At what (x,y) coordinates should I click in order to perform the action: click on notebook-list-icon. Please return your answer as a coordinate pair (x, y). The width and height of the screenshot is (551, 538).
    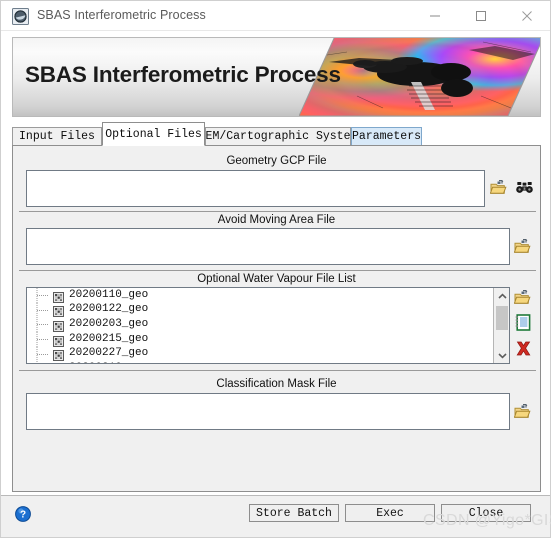
    Looking at the image, I should click on (523, 322).